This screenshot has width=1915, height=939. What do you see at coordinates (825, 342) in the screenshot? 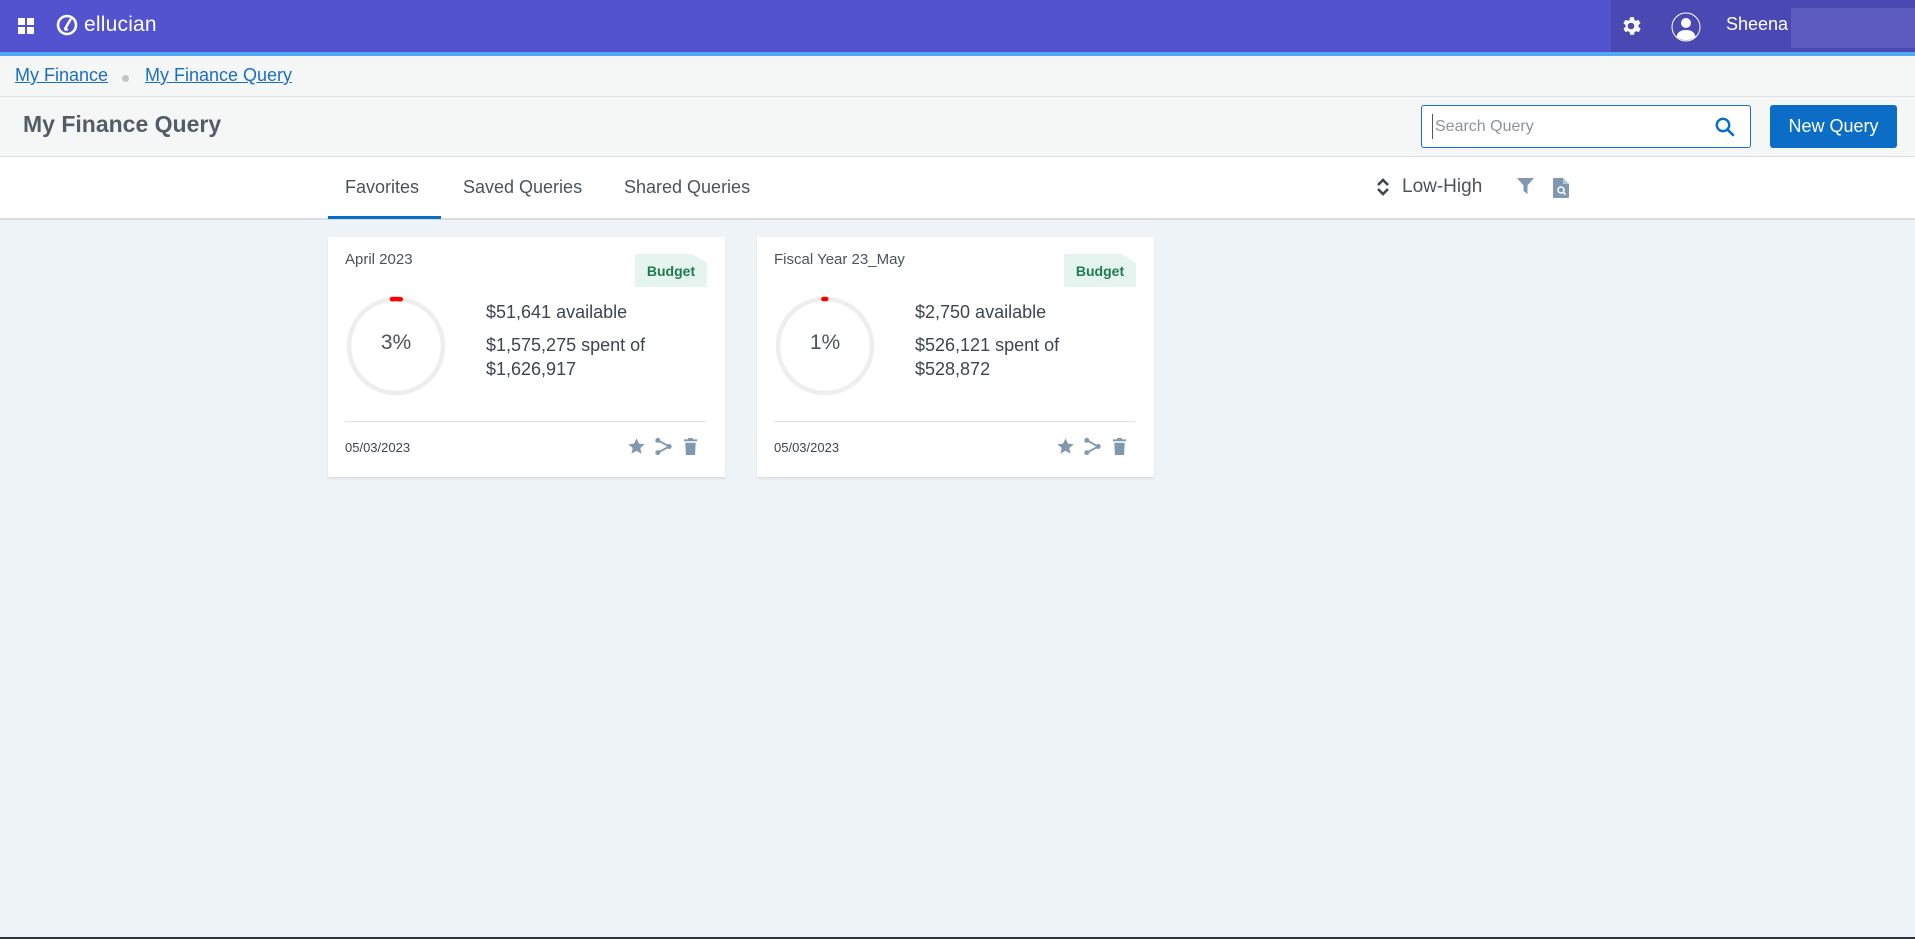
I see `percent-label: 1%` at bounding box center [825, 342].